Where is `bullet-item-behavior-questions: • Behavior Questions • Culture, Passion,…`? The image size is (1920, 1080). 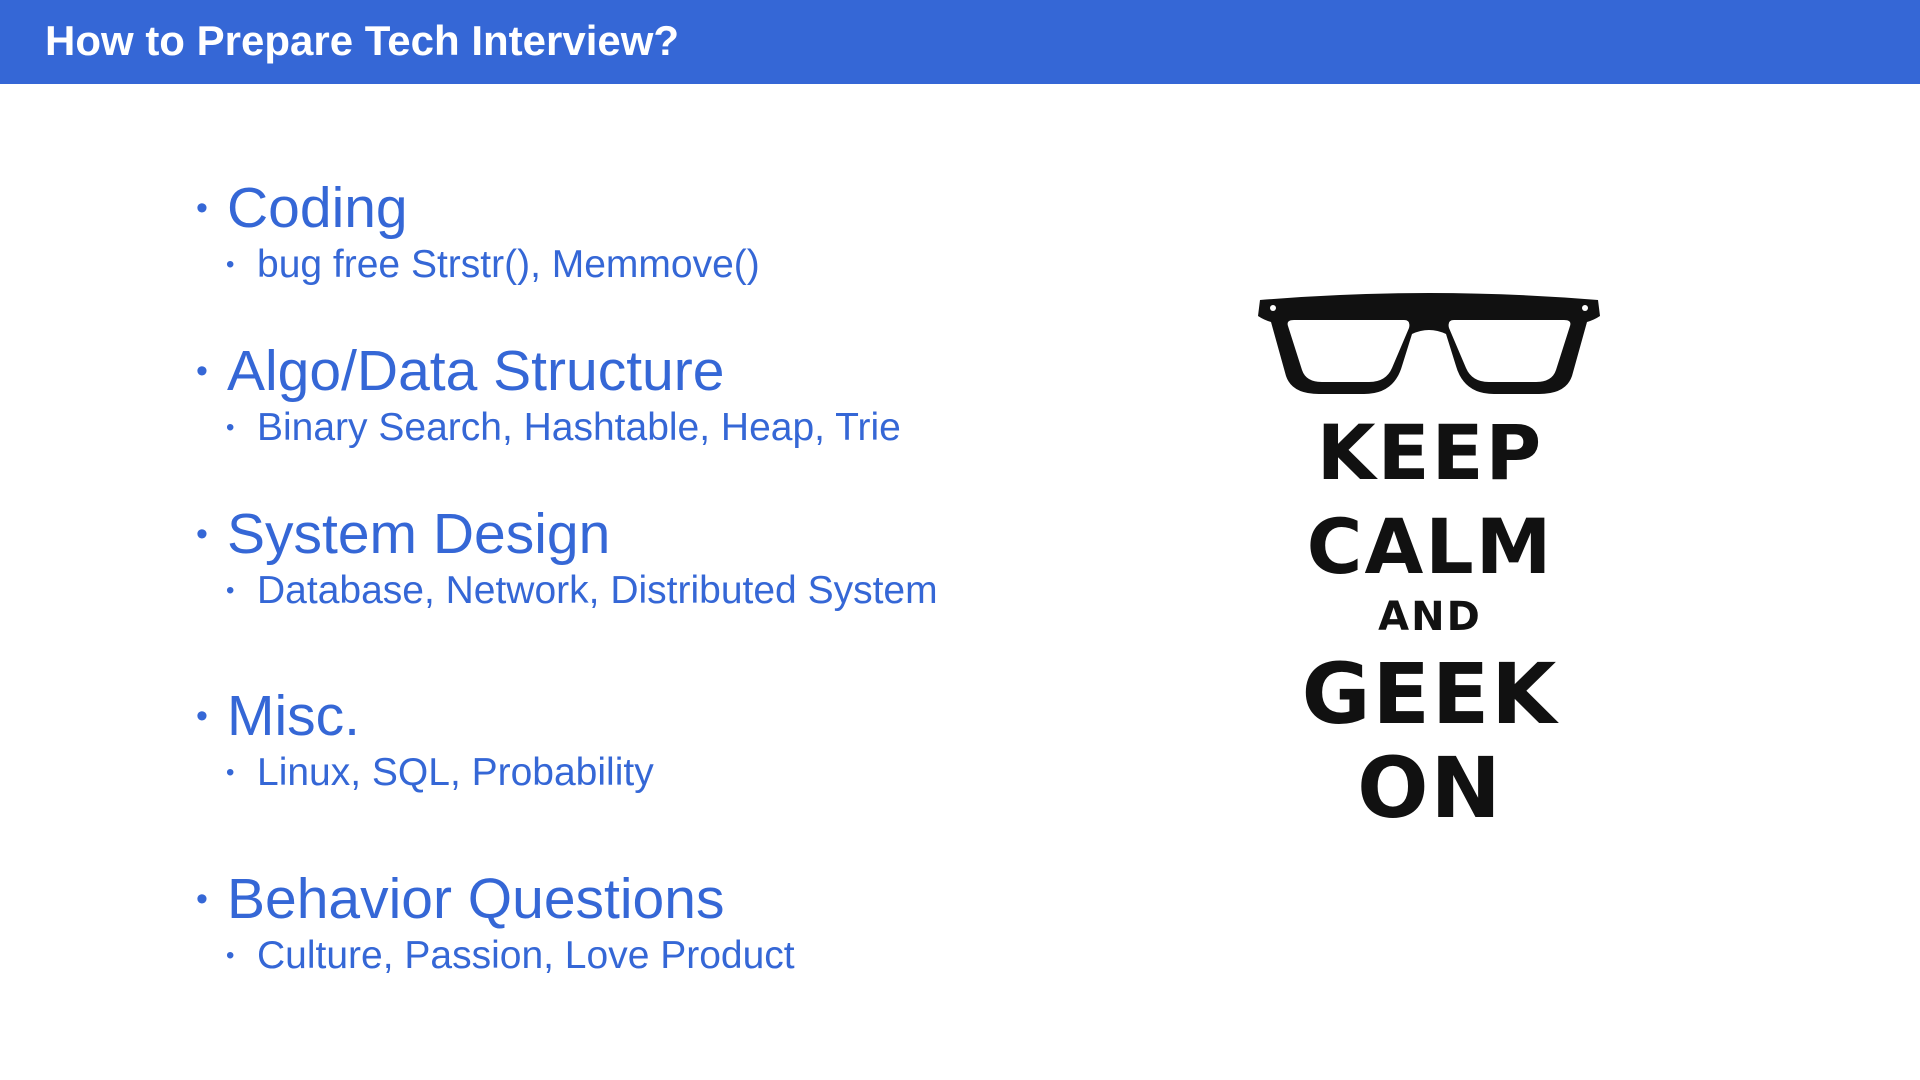
bullet-item-behavior-questions: • Behavior Questions • Culture, Passion,… is located at coordinates (495, 923).